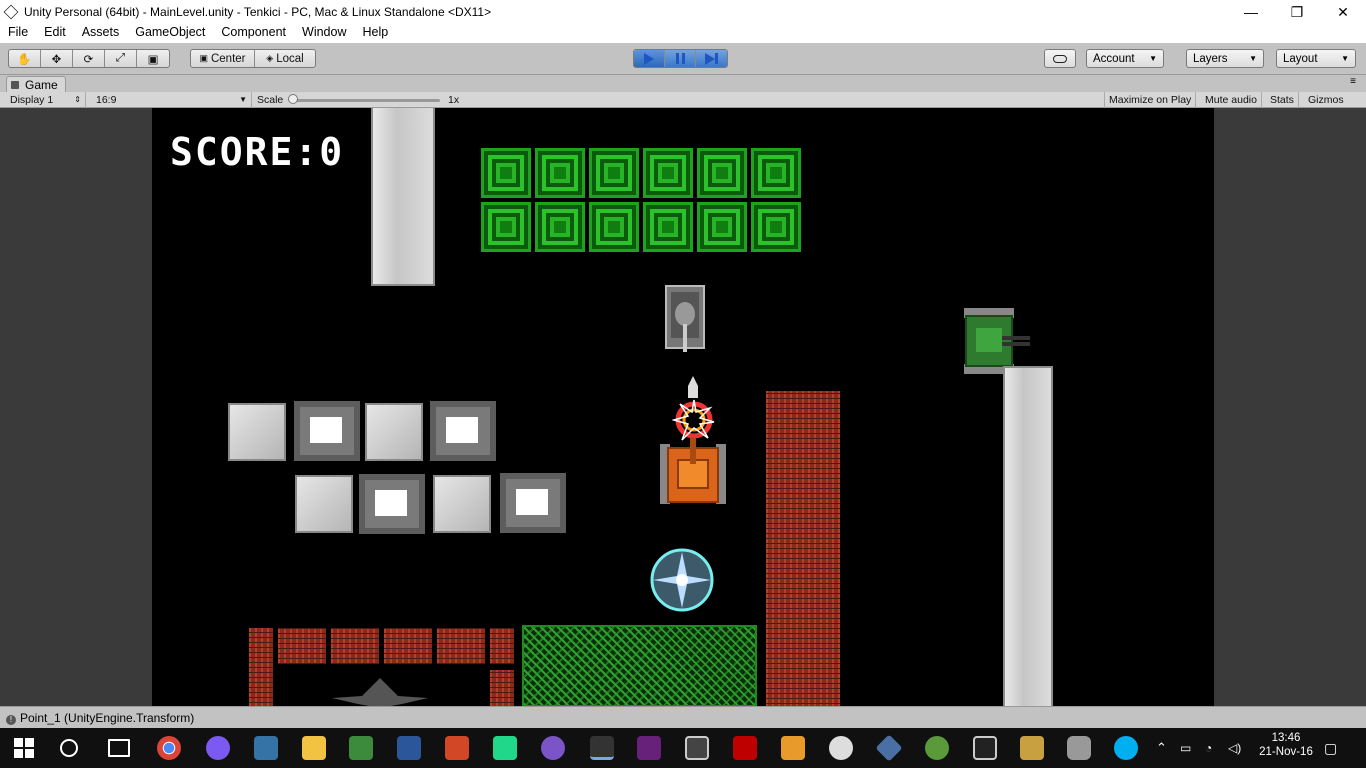 This screenshot has height=768, width=1366. I want to click on database-icon, so click(1079, 748).